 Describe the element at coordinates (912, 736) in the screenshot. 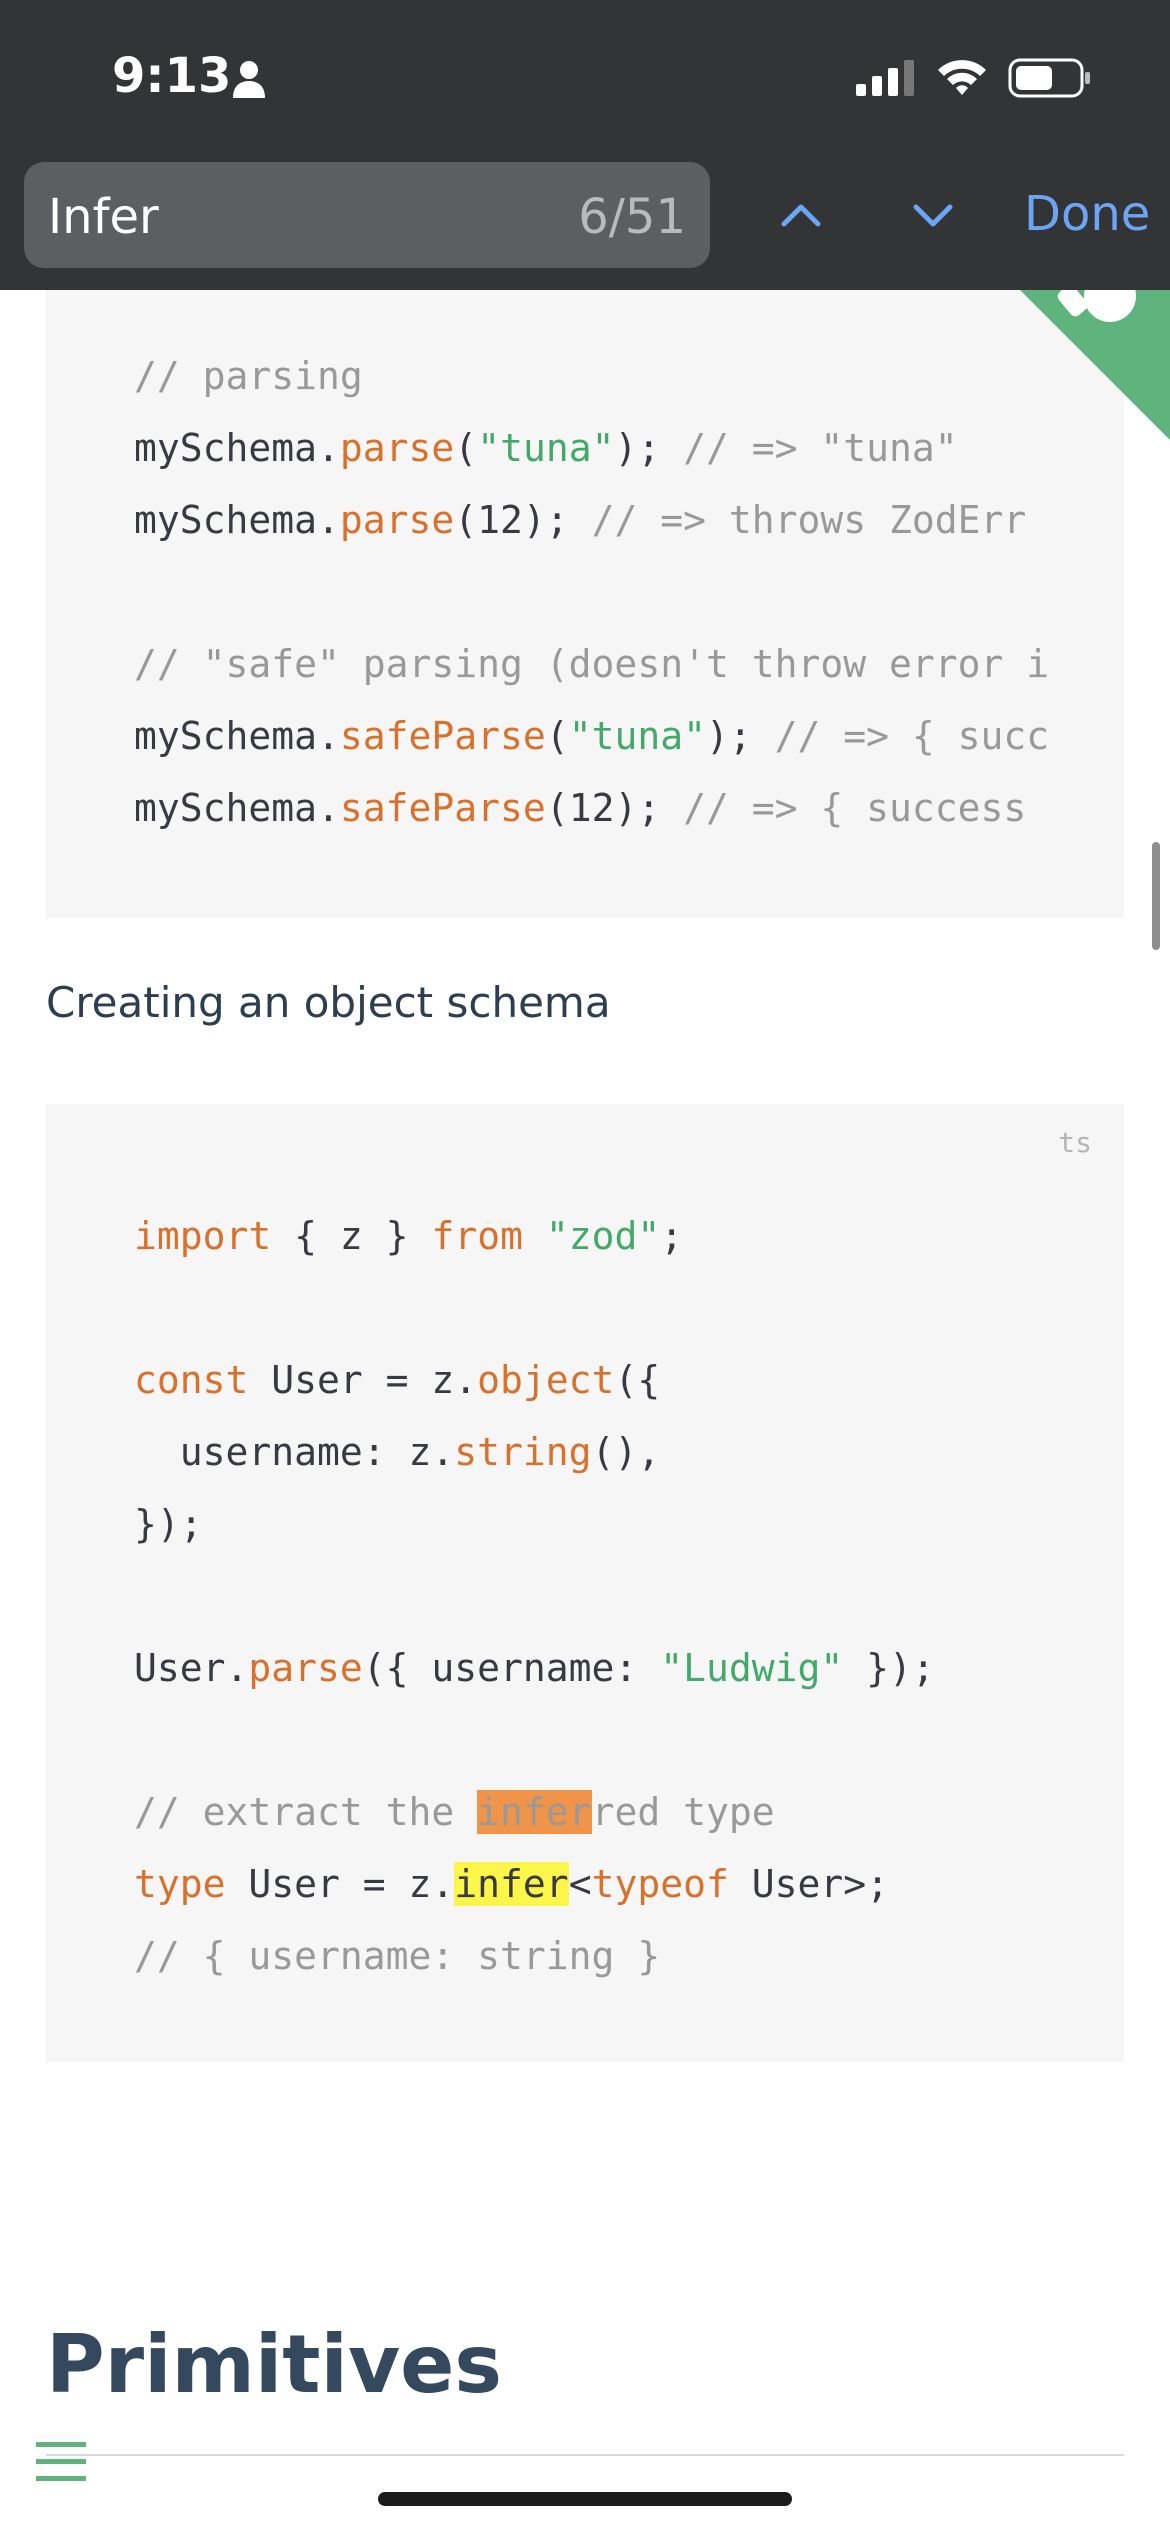

I see `code-token: // => { succ` at that location.